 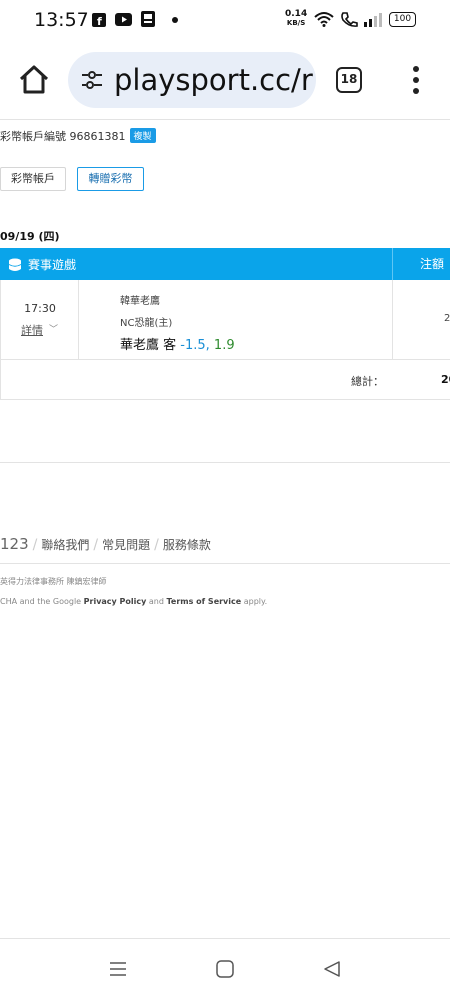 I want to click on total-row: 總計： 20, so click(x=225, y=380).